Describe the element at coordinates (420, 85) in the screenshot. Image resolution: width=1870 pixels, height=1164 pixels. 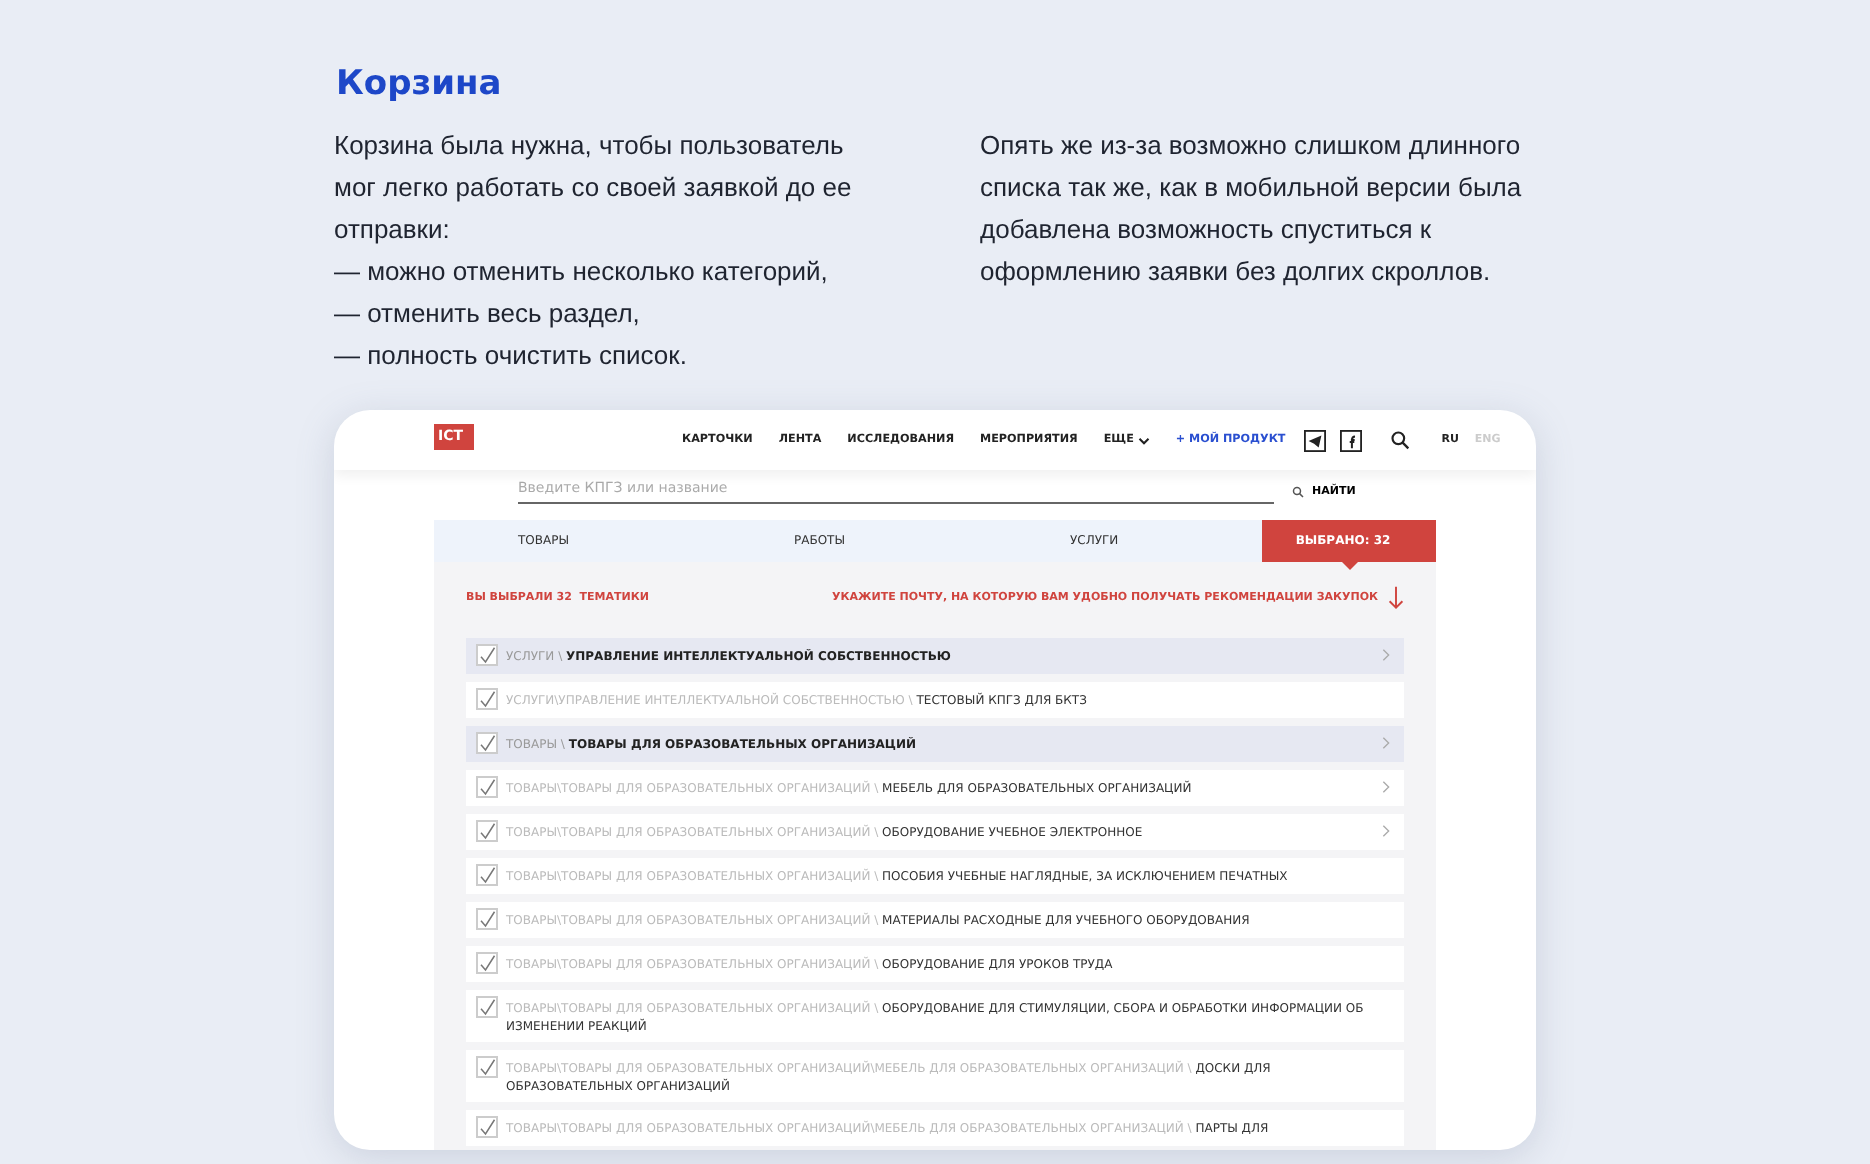
I see `slide-heading: Корзина` at that location.